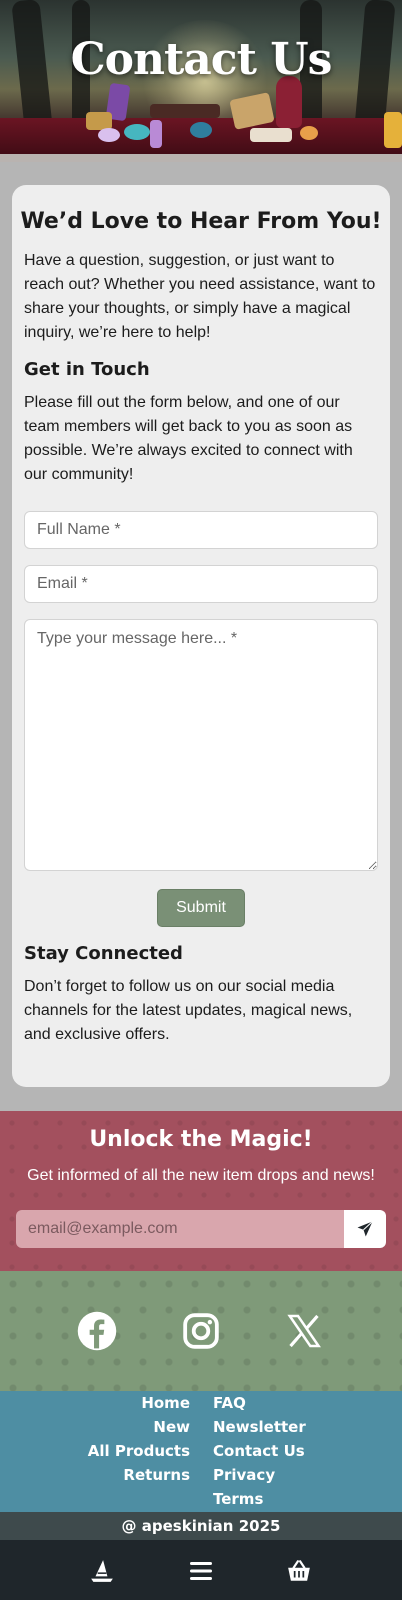 This screenshot has width=402, height=1600. I want to click on email-input, so click(201, 584).